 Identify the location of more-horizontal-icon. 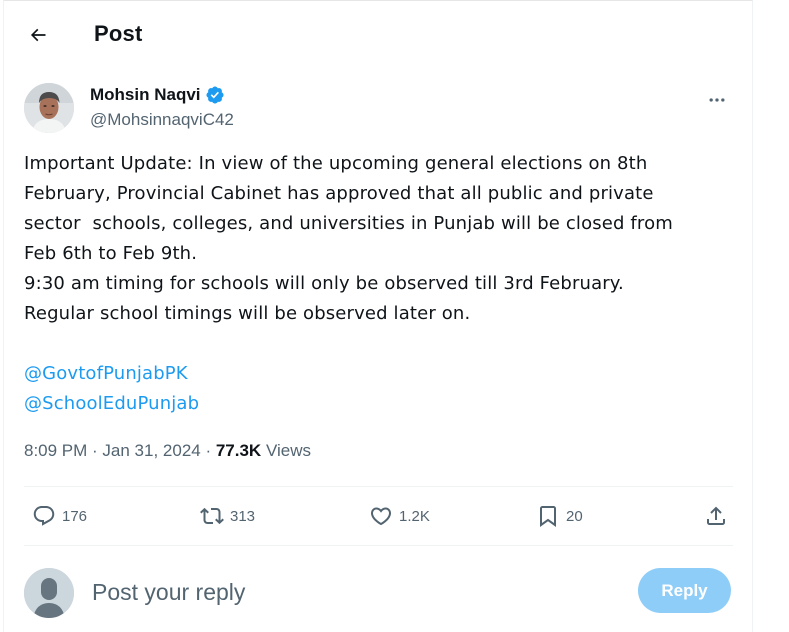
(717, 100).